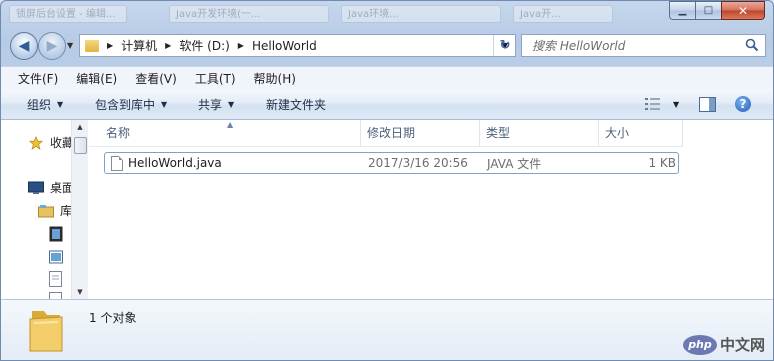  Describe the element at coordinates (79, 209) in the screenshot. I see `nav-scrollbar: ▲ ▼` at that location.